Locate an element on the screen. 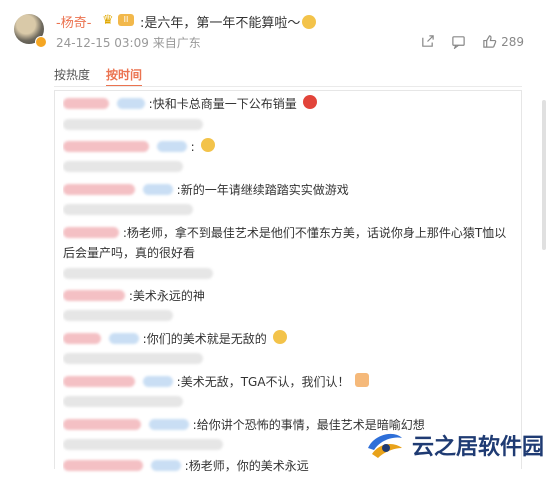 This screenshot has width=550, height=477. comment-row: :美术永远的神 is located at coordinates (288, 297).